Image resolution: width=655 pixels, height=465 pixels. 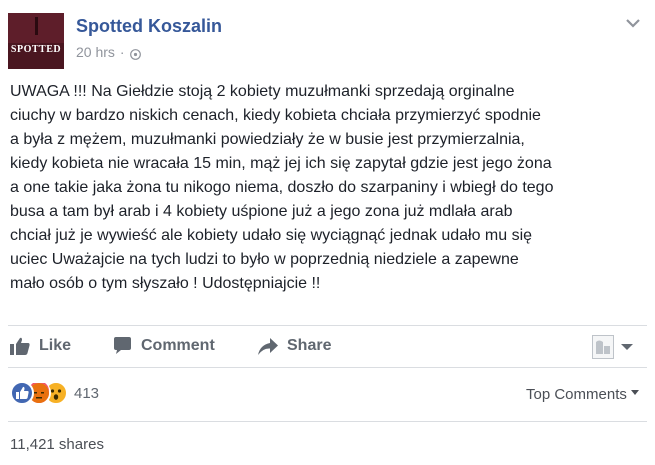 I want to click on post-options-chevron-down-icon, so click(x=633, y=22).